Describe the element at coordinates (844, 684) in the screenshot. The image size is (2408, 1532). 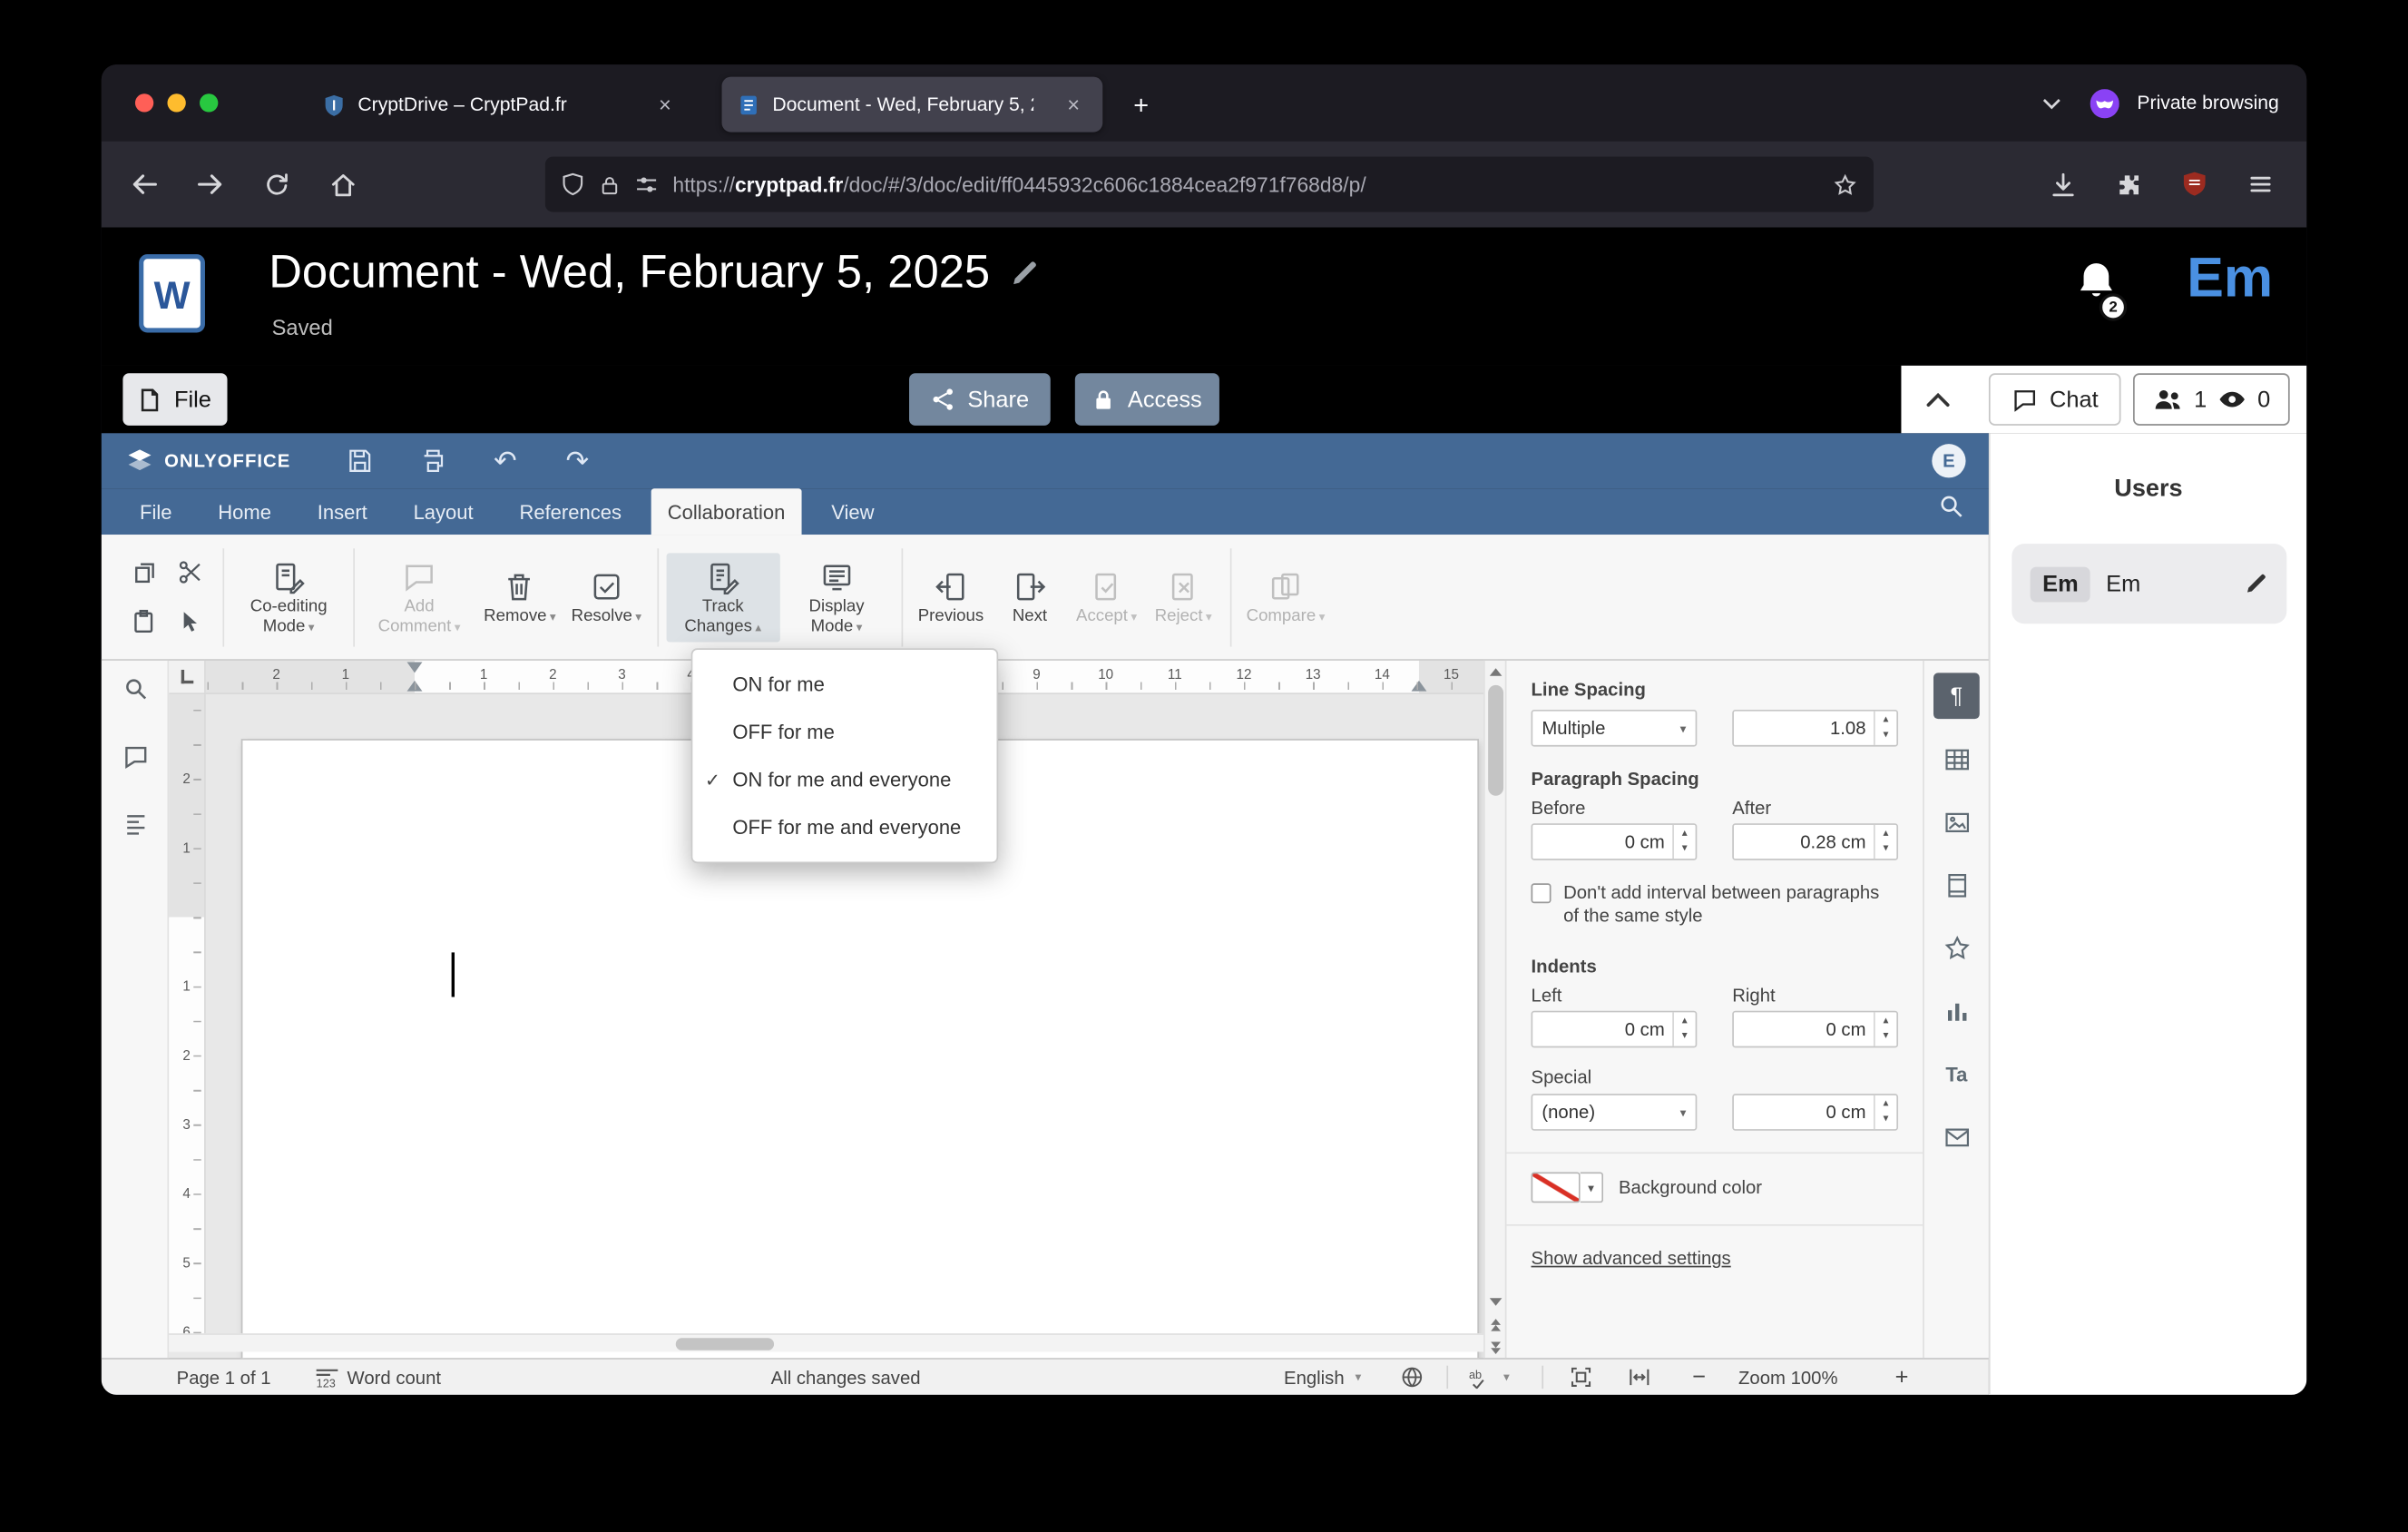
I see `menu-item-on-for-me: ON for me` at that location.